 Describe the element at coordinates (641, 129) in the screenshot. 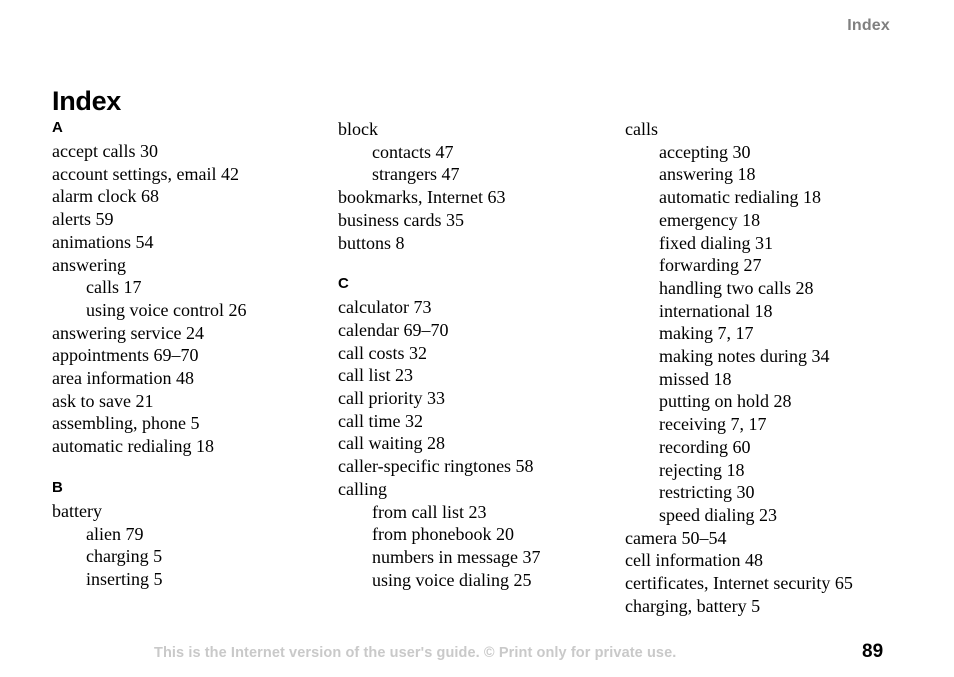

I see `index-entry: calls` at that location.